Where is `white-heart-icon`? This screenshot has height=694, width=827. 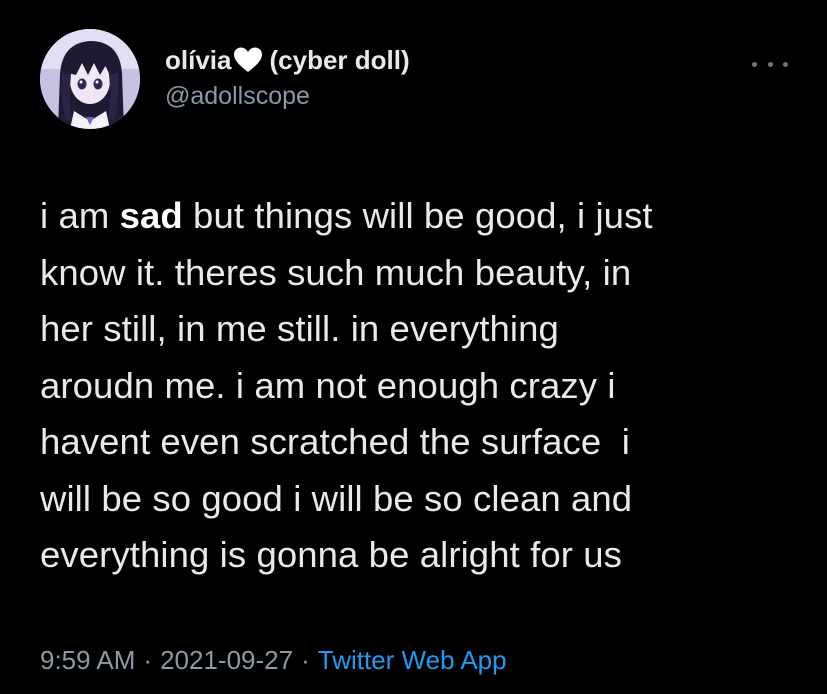
white-heart-icon is located at coordinates (248, 59).